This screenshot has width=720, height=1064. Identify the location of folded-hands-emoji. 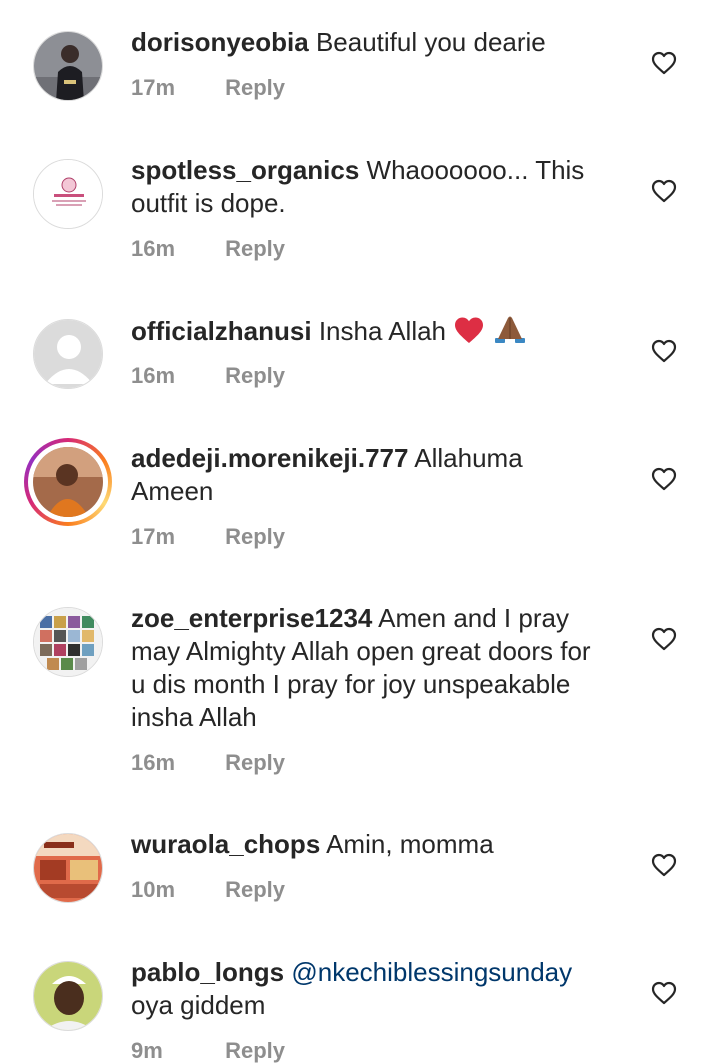
(510, 333).